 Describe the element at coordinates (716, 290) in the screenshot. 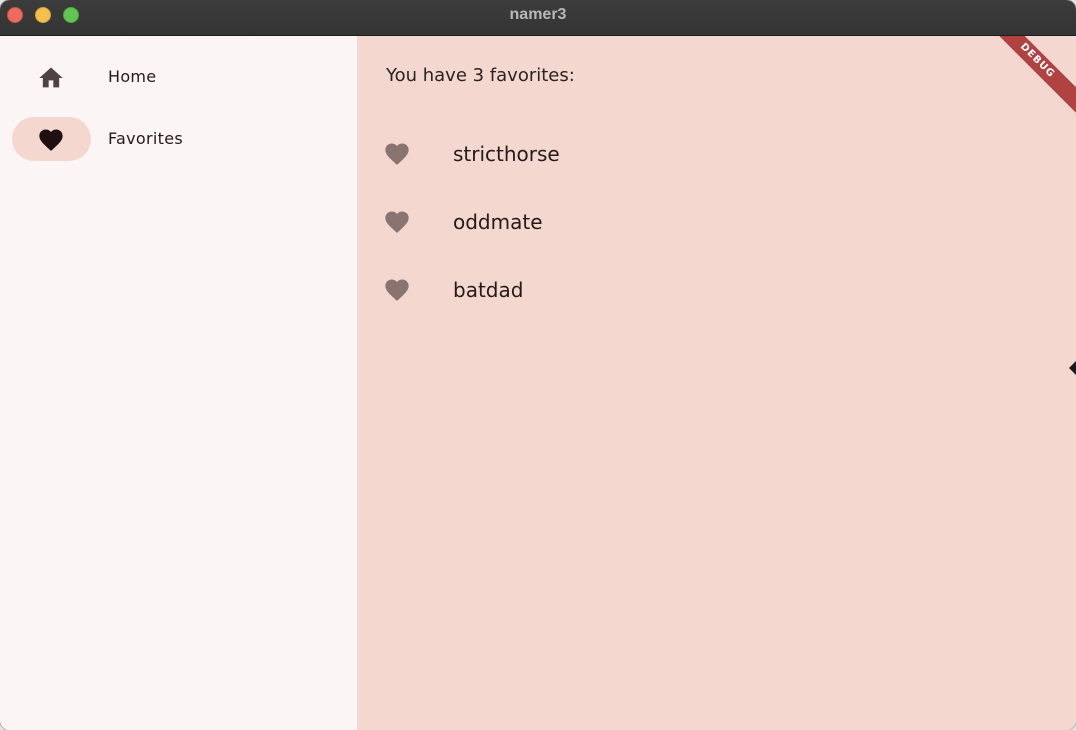

I see `list-item: batdad` at that location.